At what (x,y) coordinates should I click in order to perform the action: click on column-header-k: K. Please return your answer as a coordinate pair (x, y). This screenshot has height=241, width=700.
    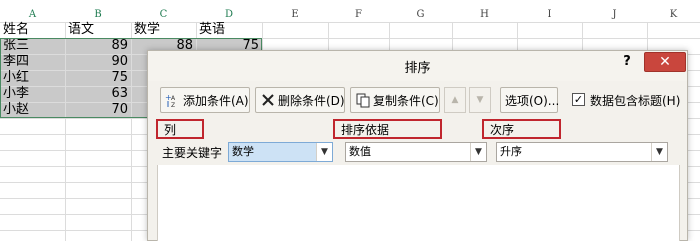
    Looking at the image, I should click on (673, 15).